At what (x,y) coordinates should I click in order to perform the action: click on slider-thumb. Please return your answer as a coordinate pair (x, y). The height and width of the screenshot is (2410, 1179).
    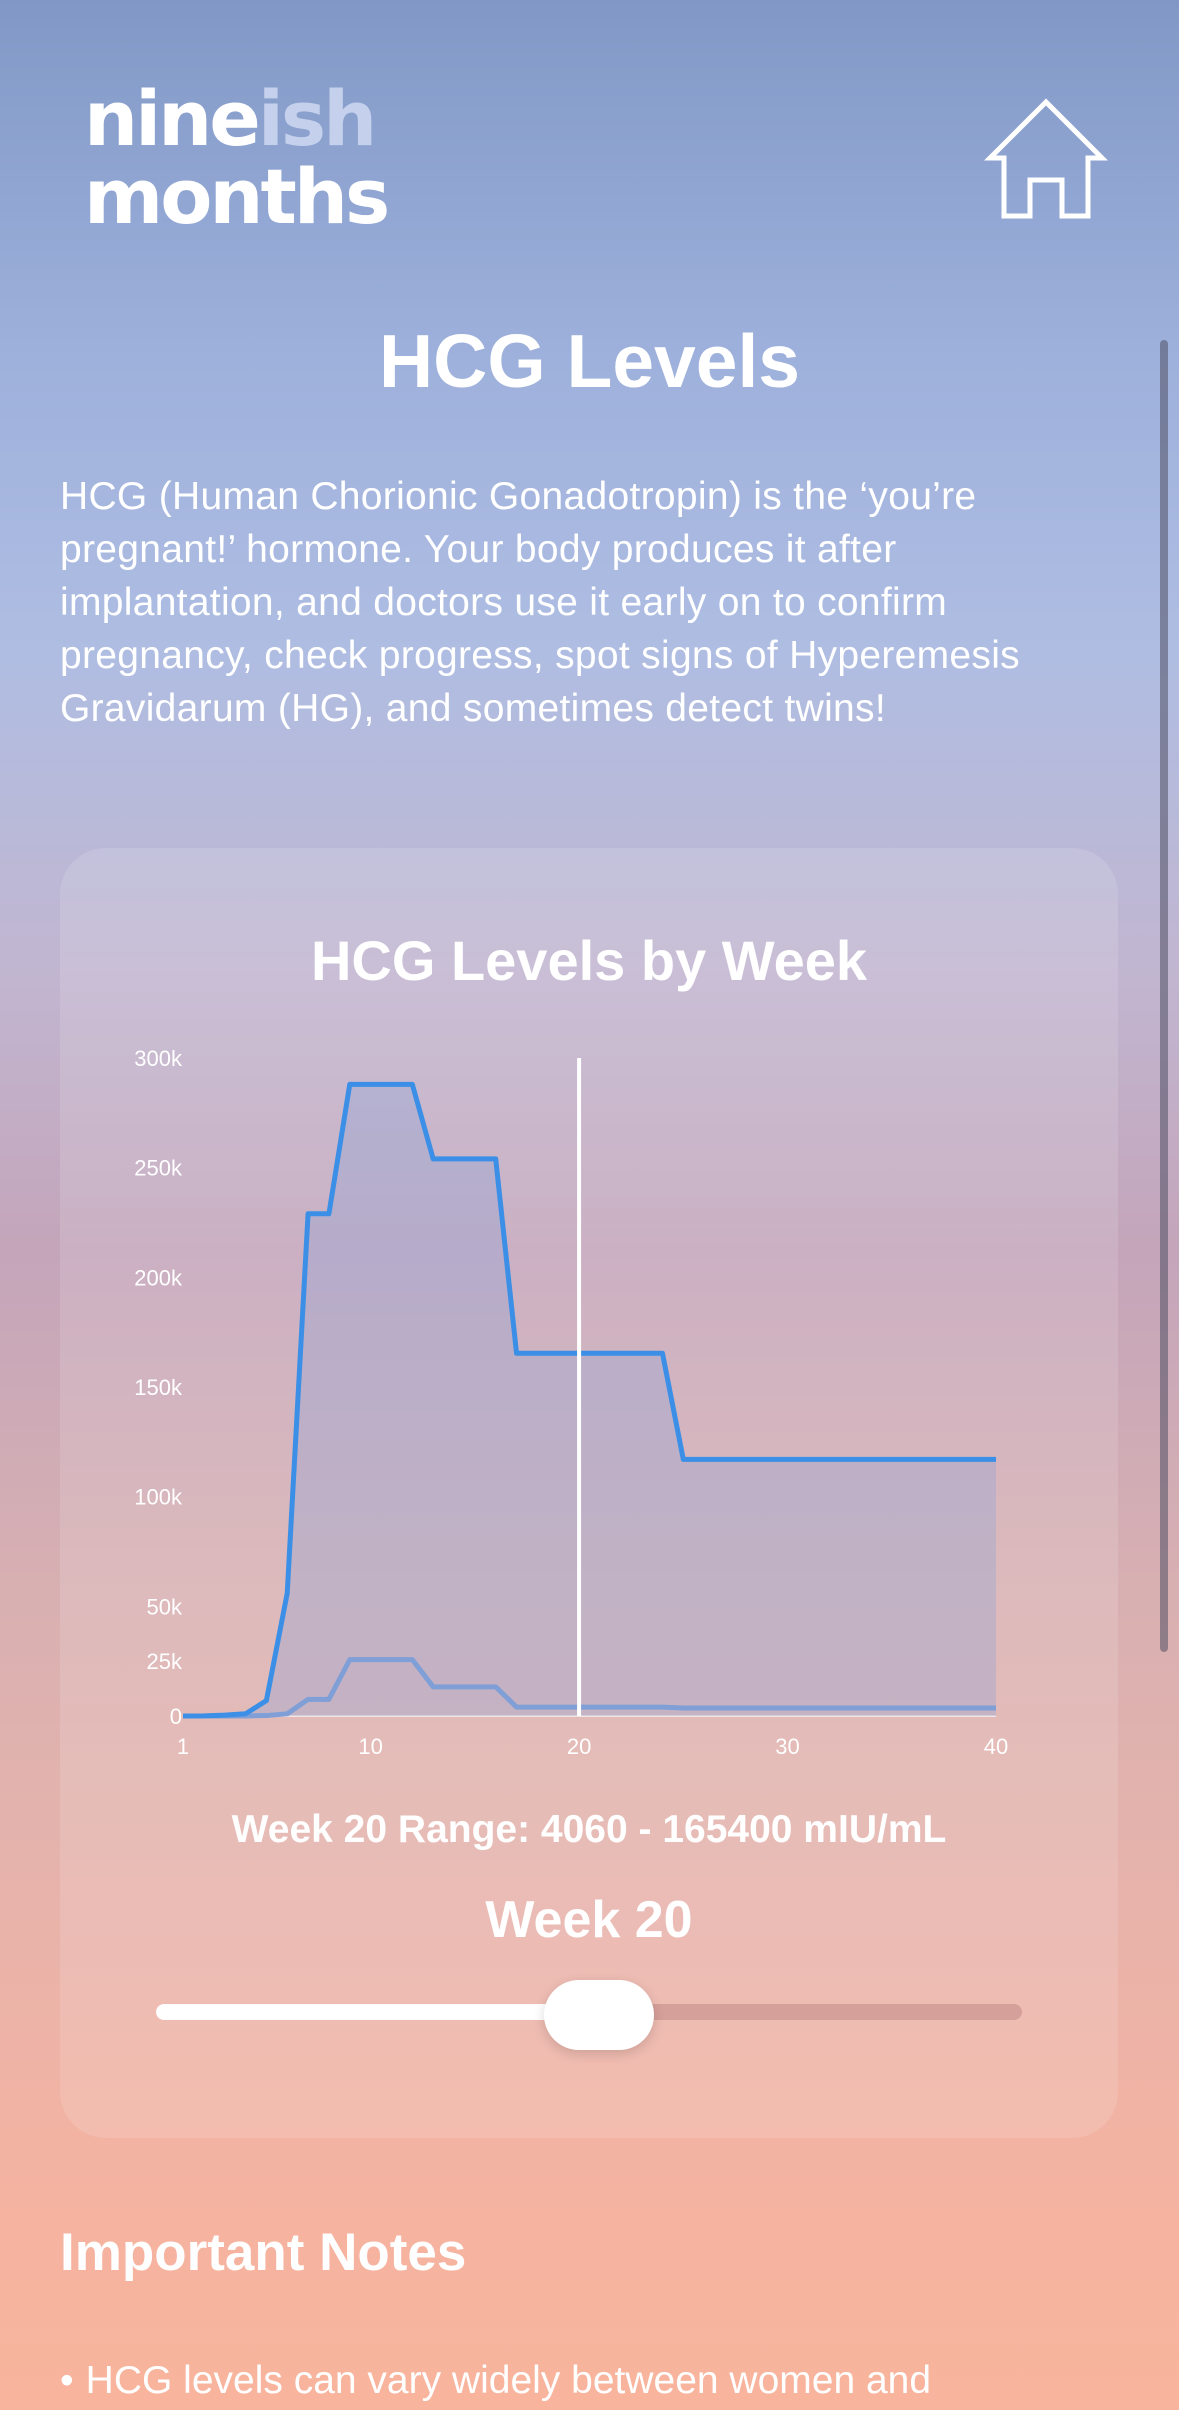
    Looking at the image, I should click on (599, 2015).